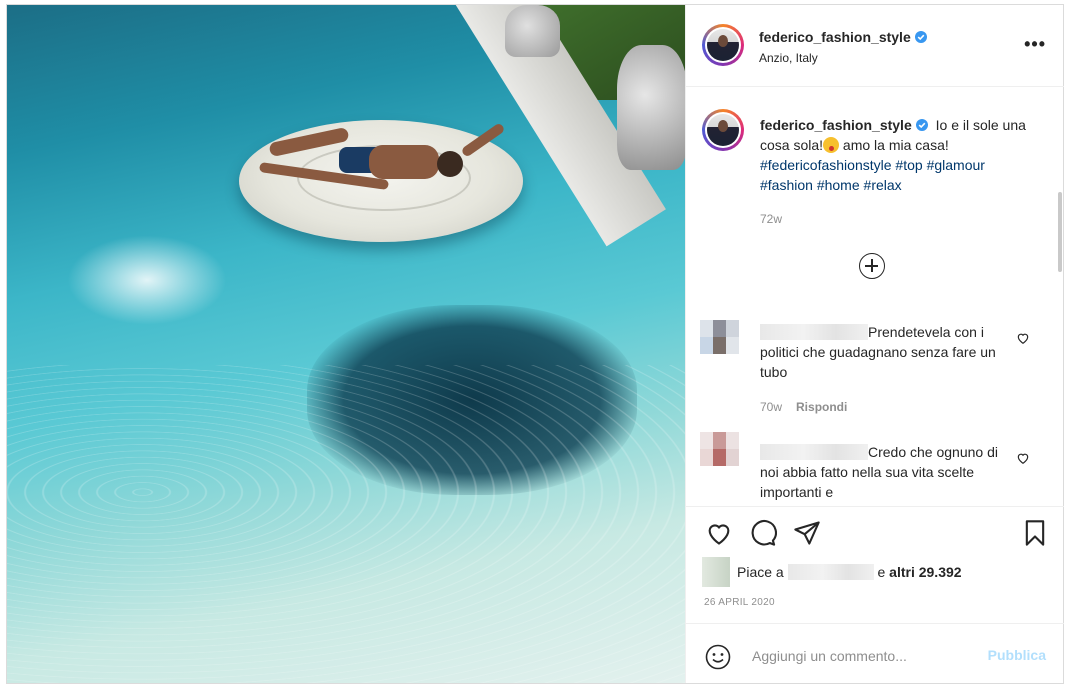 The height and width of the screenshot is (690, 1078). What do you see at coordinates (838, 185) in the screenshot?
I see `hashtag-link: #home` at bounding box center [838, 185].